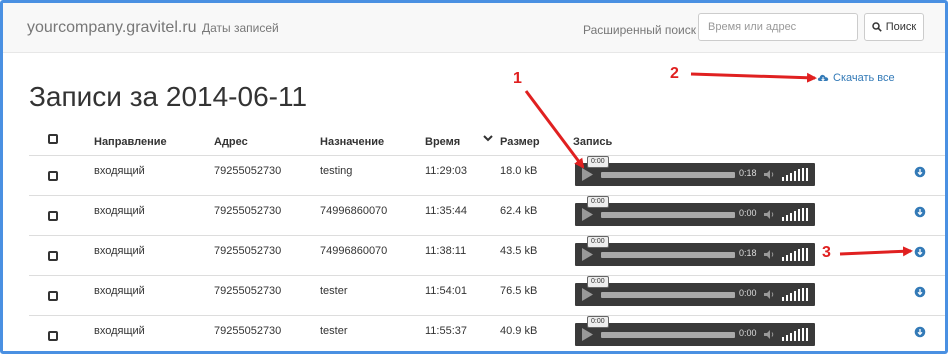  Describe the element at coordinates (519, 331) in the screenshot. I see `cell-size: 40.9 kB` at that location.